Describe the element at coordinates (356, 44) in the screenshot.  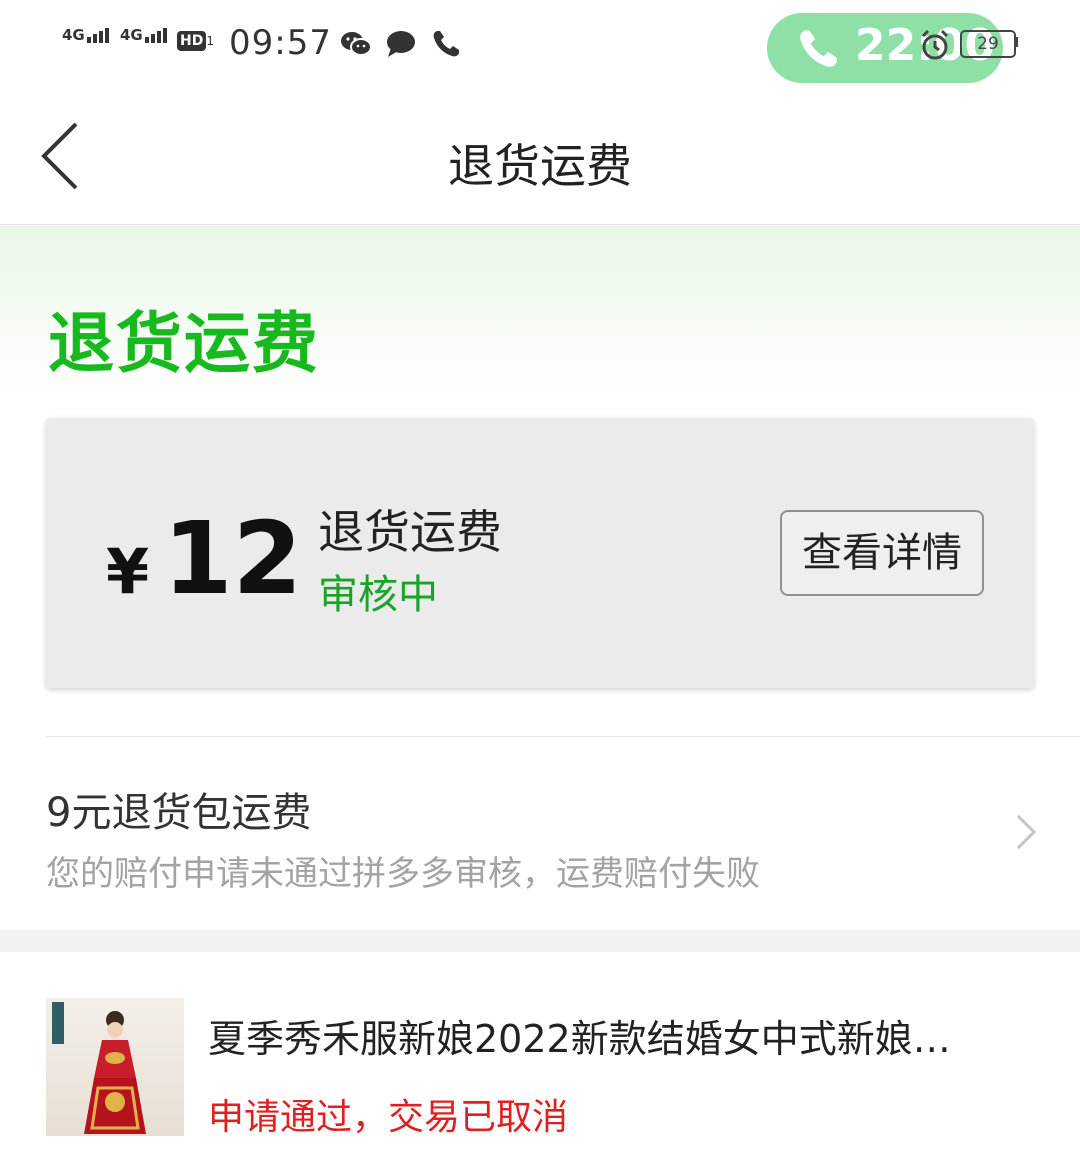
I see `wechat-icon` at that location.